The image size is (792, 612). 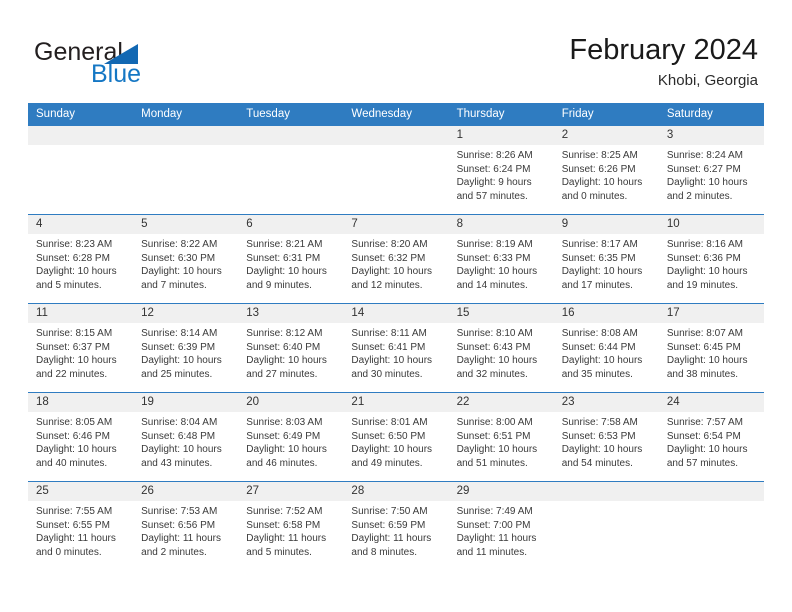 What do you see at coordinates (565, 224) in the screenshot?
I see `day-number: 9` at bounding box center [565, 224].